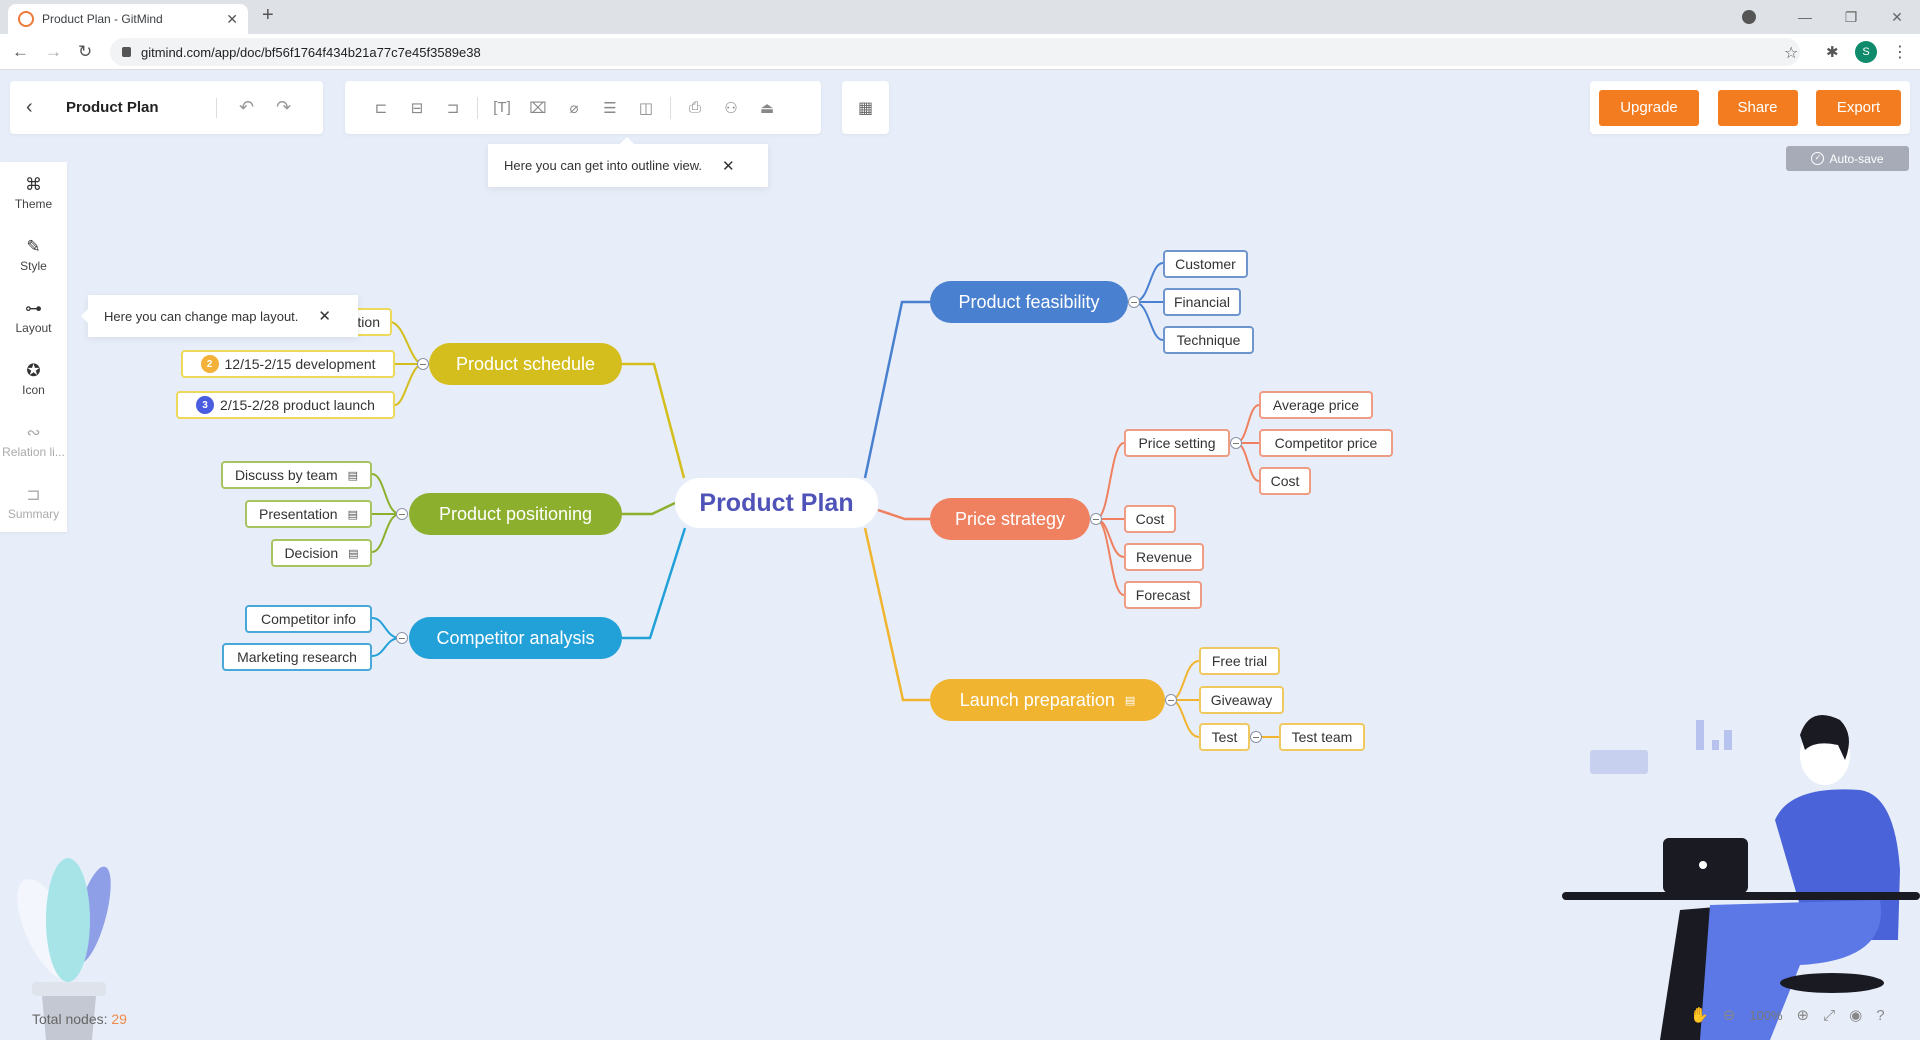 This screenshot has width=1920, height=1040. What do you see at coordinates (1208, 340) in the screenshot?
I see `node-feasibility-child-3: Technique` at bounding box center [1208, 340].